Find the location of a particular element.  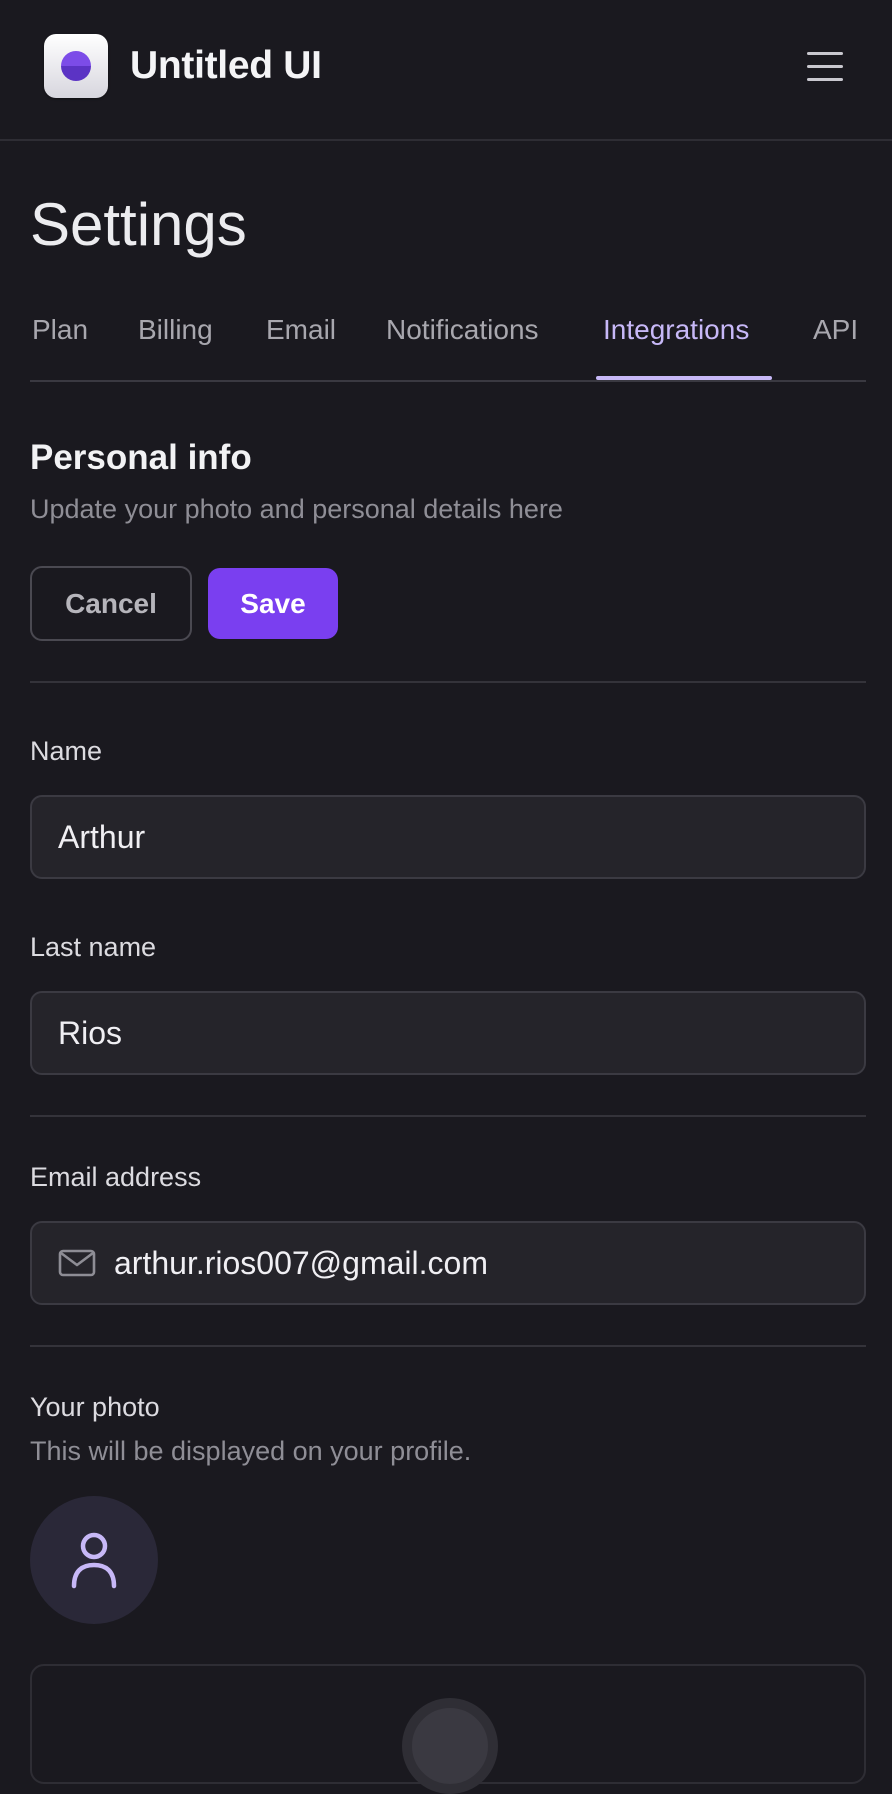

photo-label: Your photo is located at coordinates (95, 1407).